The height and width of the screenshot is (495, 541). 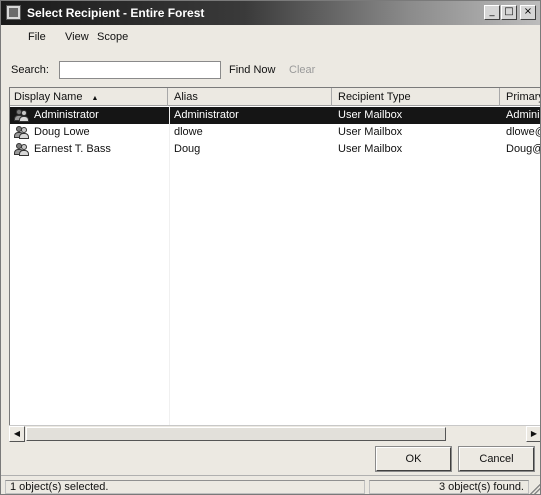 I want to click on status-selected-count: 1 object(s) selected., so click(x=185, y=487).